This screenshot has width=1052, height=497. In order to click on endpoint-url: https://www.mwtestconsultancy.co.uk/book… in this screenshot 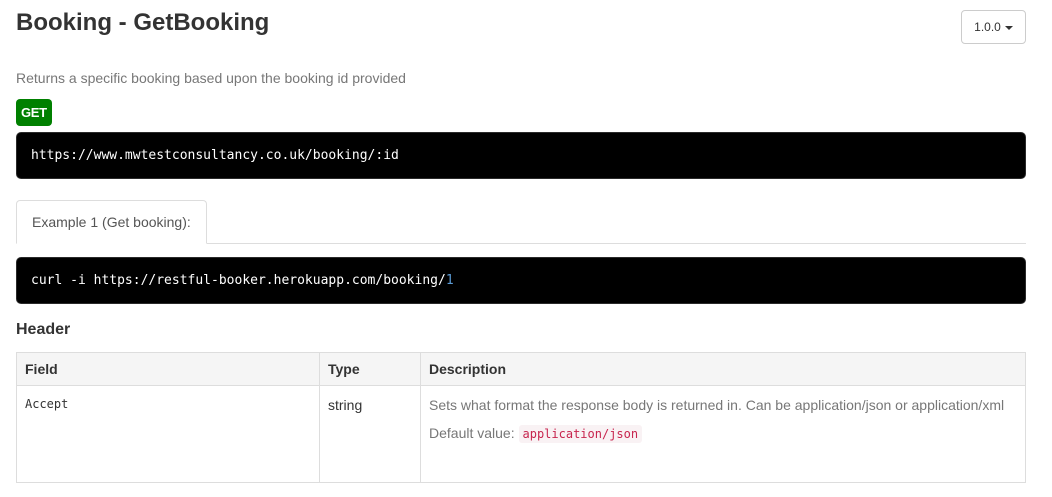, I will do `click(215, 155)`.